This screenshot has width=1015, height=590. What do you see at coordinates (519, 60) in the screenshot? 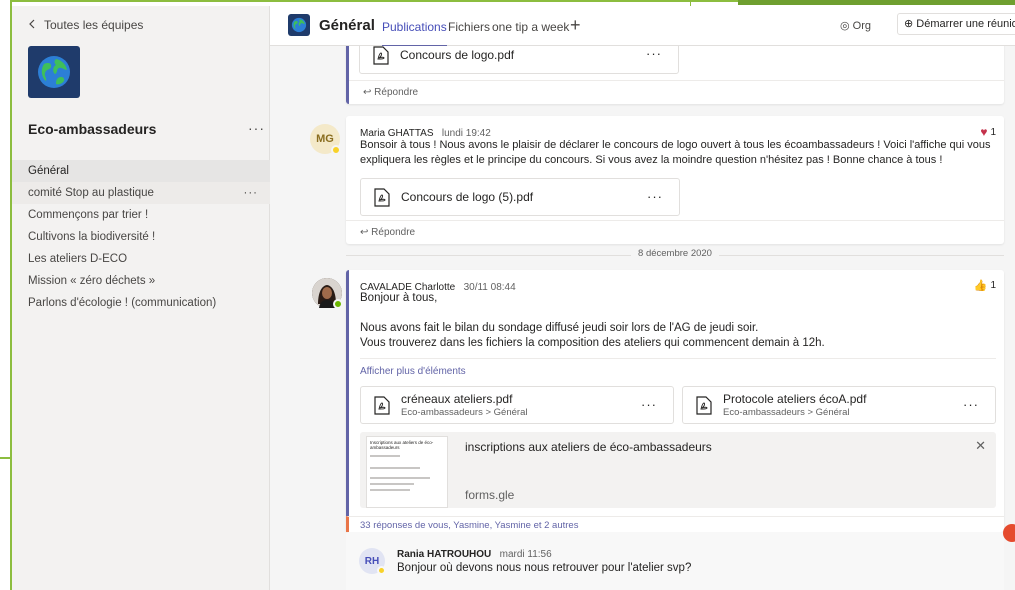
I see `file-attachment: Concours de logo.pdf ···` at bounding box center [519, 60].